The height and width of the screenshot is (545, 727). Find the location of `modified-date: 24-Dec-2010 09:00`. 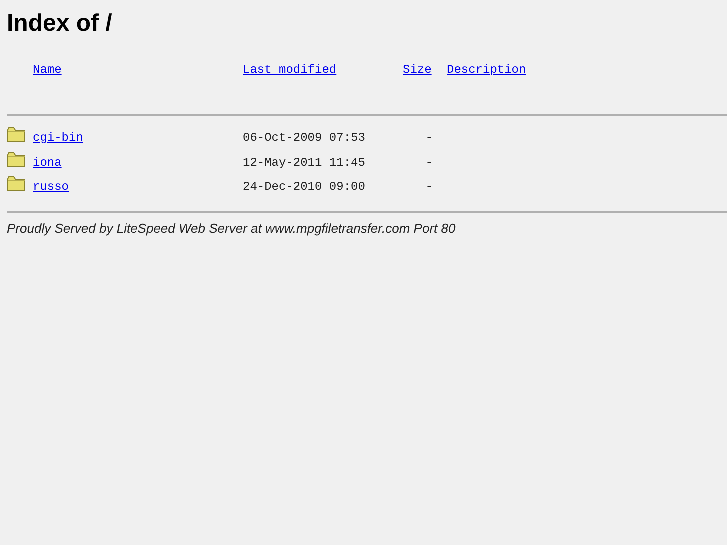

modified-date: 24-Dec-2010 09:00 is located at coordinates (304, 187).